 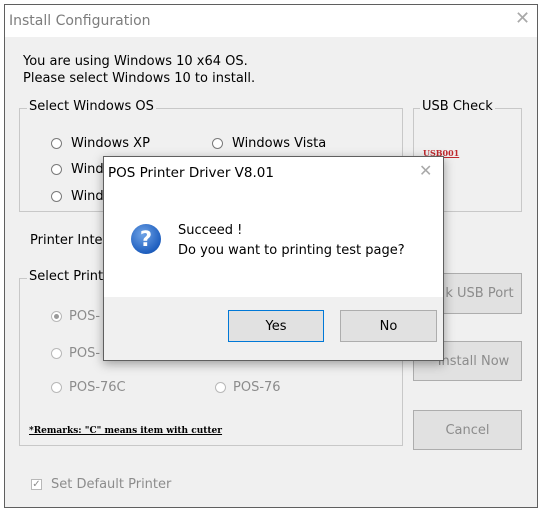 What do you see at coordinates (425, 170) in the screenshot?
I see `dialog-close-icon: ✕` at bounding box center [425, 170].